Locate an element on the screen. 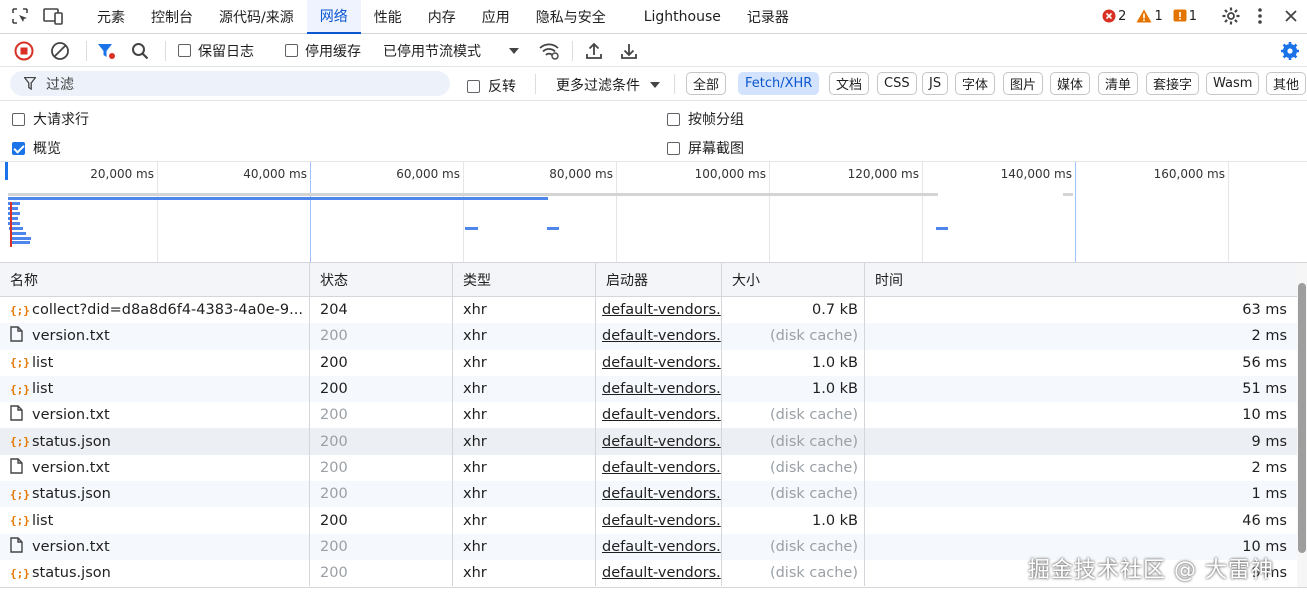 The height and width of the screenshot is (599, 1307). group-by-frame-checkbox: 按帧分组 is located at coordinates (705, 119).